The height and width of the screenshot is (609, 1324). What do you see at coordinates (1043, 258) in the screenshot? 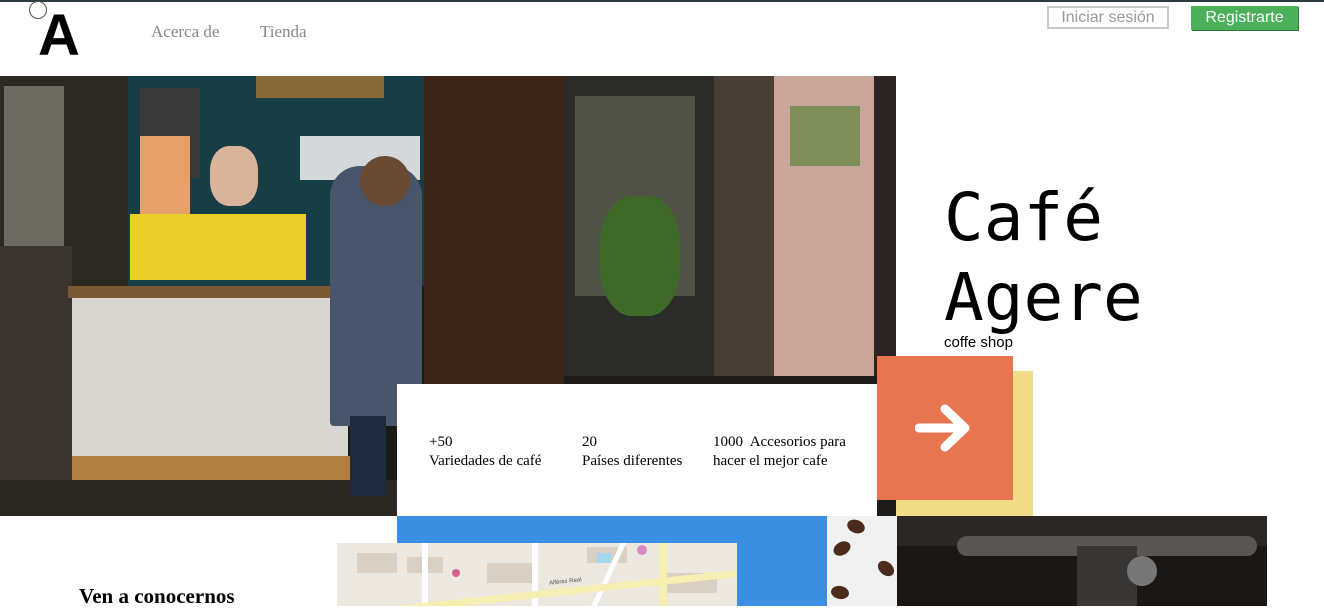
I see `hero-title: Café Agere` at bounding box center [1043, 258].